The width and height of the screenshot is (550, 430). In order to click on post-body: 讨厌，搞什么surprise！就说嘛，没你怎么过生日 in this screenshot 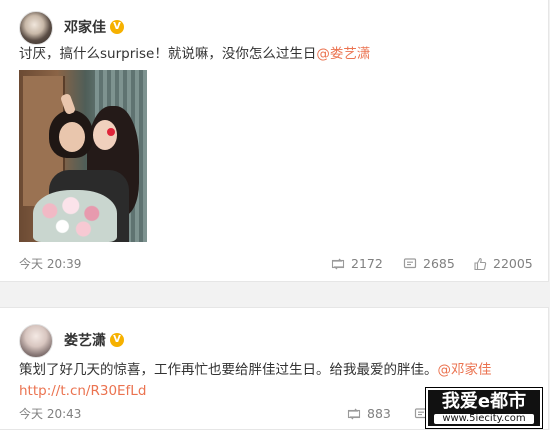, I will do `click(168, 54)`.